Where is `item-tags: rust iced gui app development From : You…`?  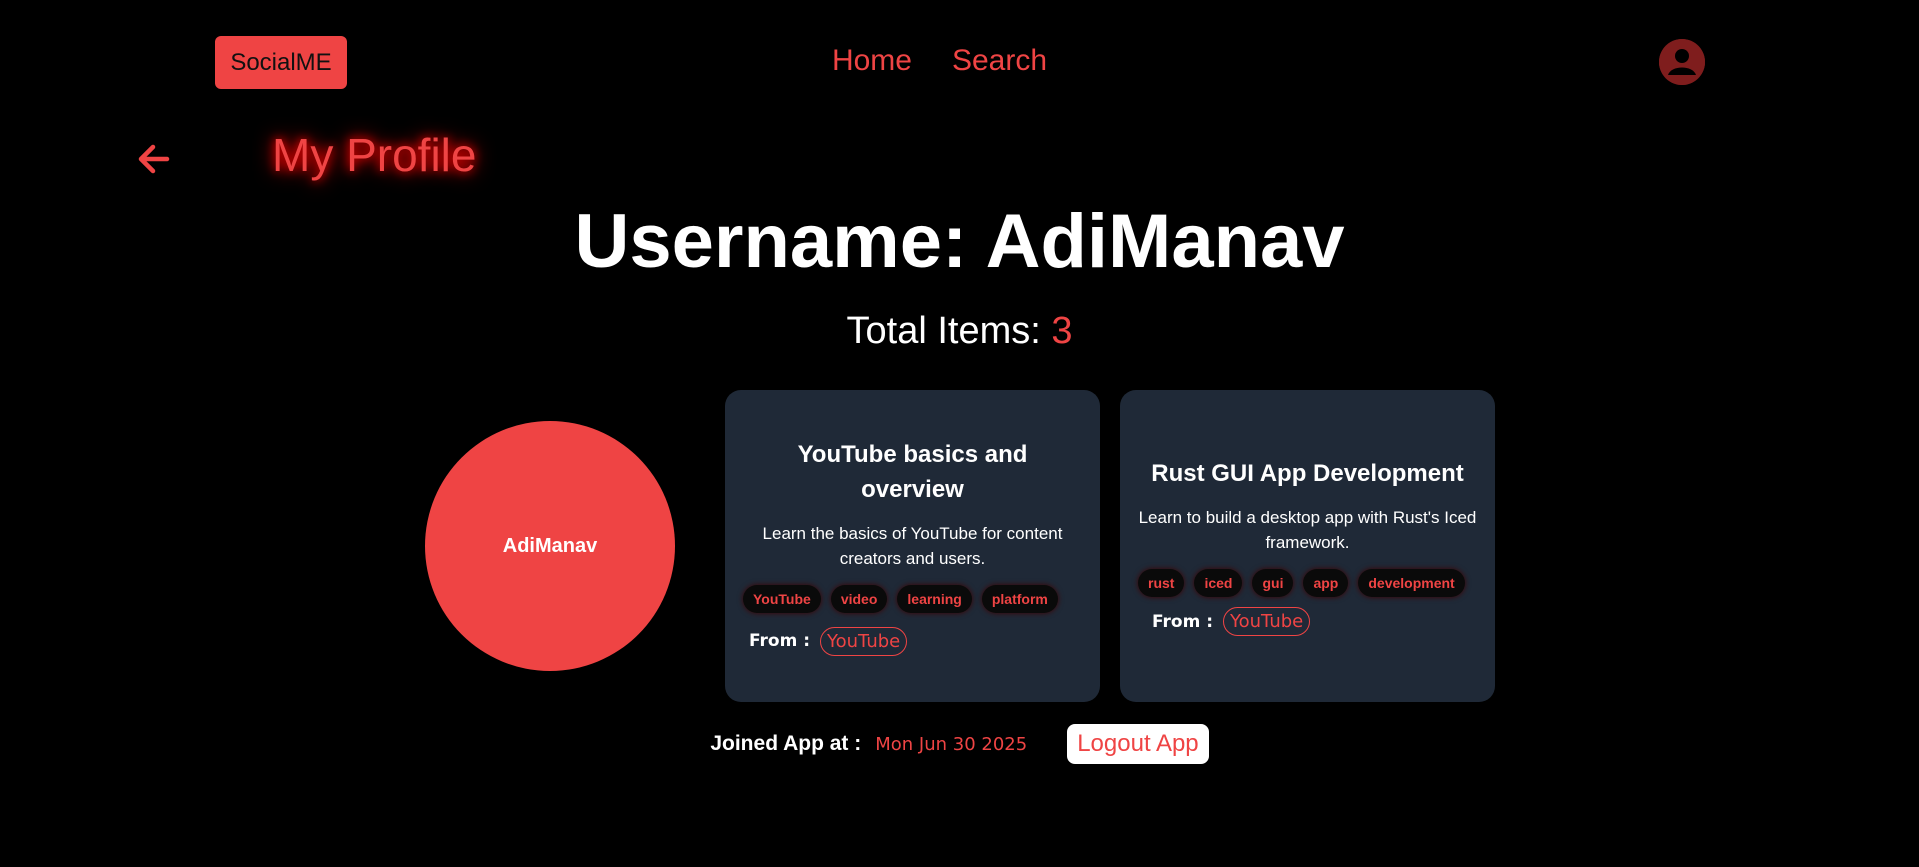 item-tags: rust iced gui app development From : You… is located at coordinates (1307, 602).